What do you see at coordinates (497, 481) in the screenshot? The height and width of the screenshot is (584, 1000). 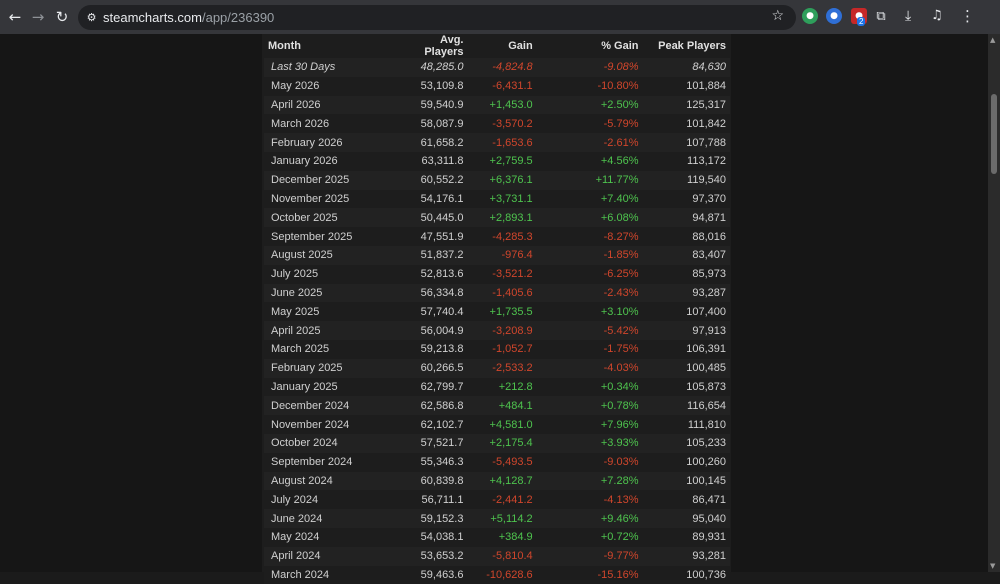 I see `table-row: August 2024 60,839.8 +4,128.7 +7.28% 100,145` at bounding box center [497, 481].